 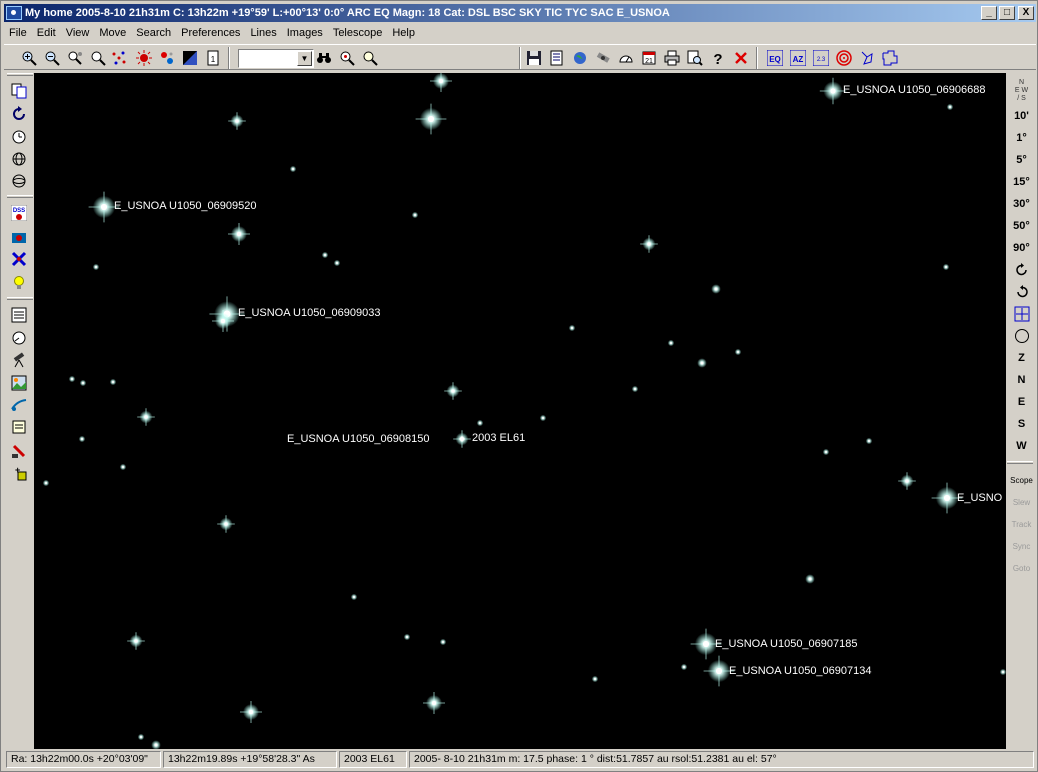 What do you see at coordinates (1026, 13) in the screenshot?
I see `close-button: X` at bounding box center [1026, 13].